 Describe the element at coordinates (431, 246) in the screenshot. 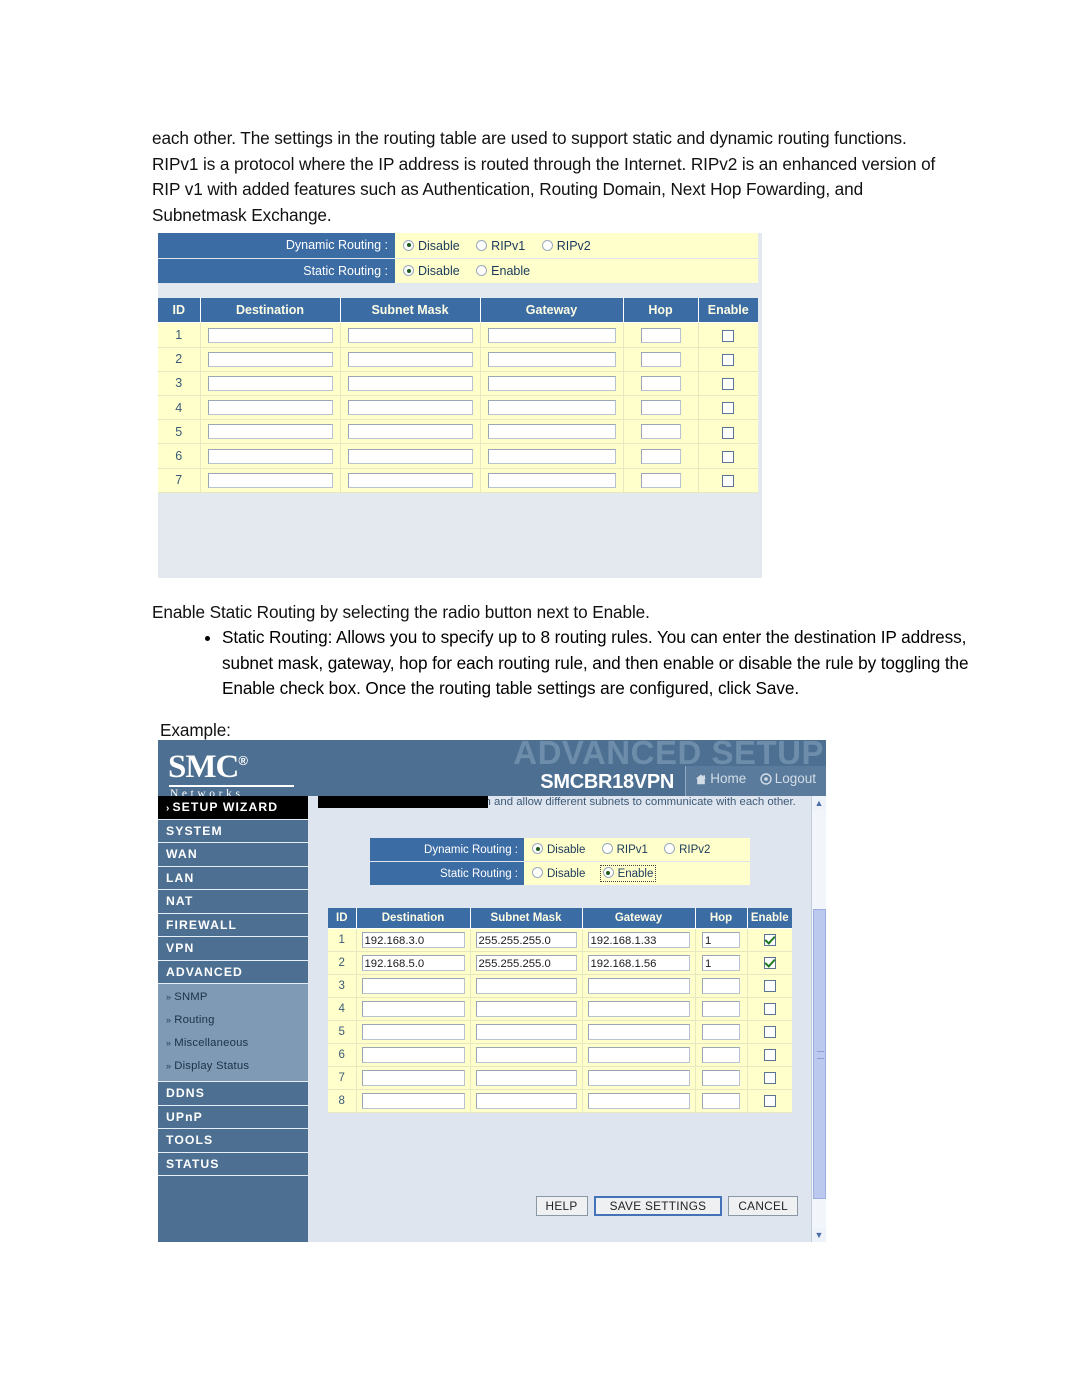

I see `radio-option-dynamic-disable-1: Disable` at that location.